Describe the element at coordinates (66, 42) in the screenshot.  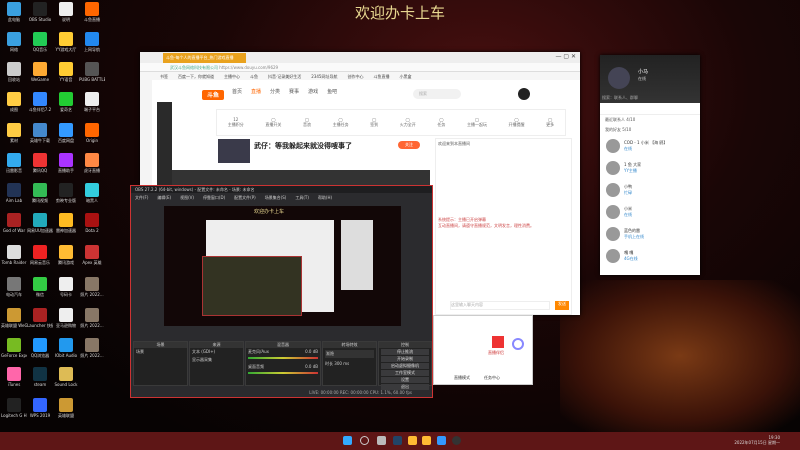
I see `desktop-icon: YY游戏大厅` at that location.